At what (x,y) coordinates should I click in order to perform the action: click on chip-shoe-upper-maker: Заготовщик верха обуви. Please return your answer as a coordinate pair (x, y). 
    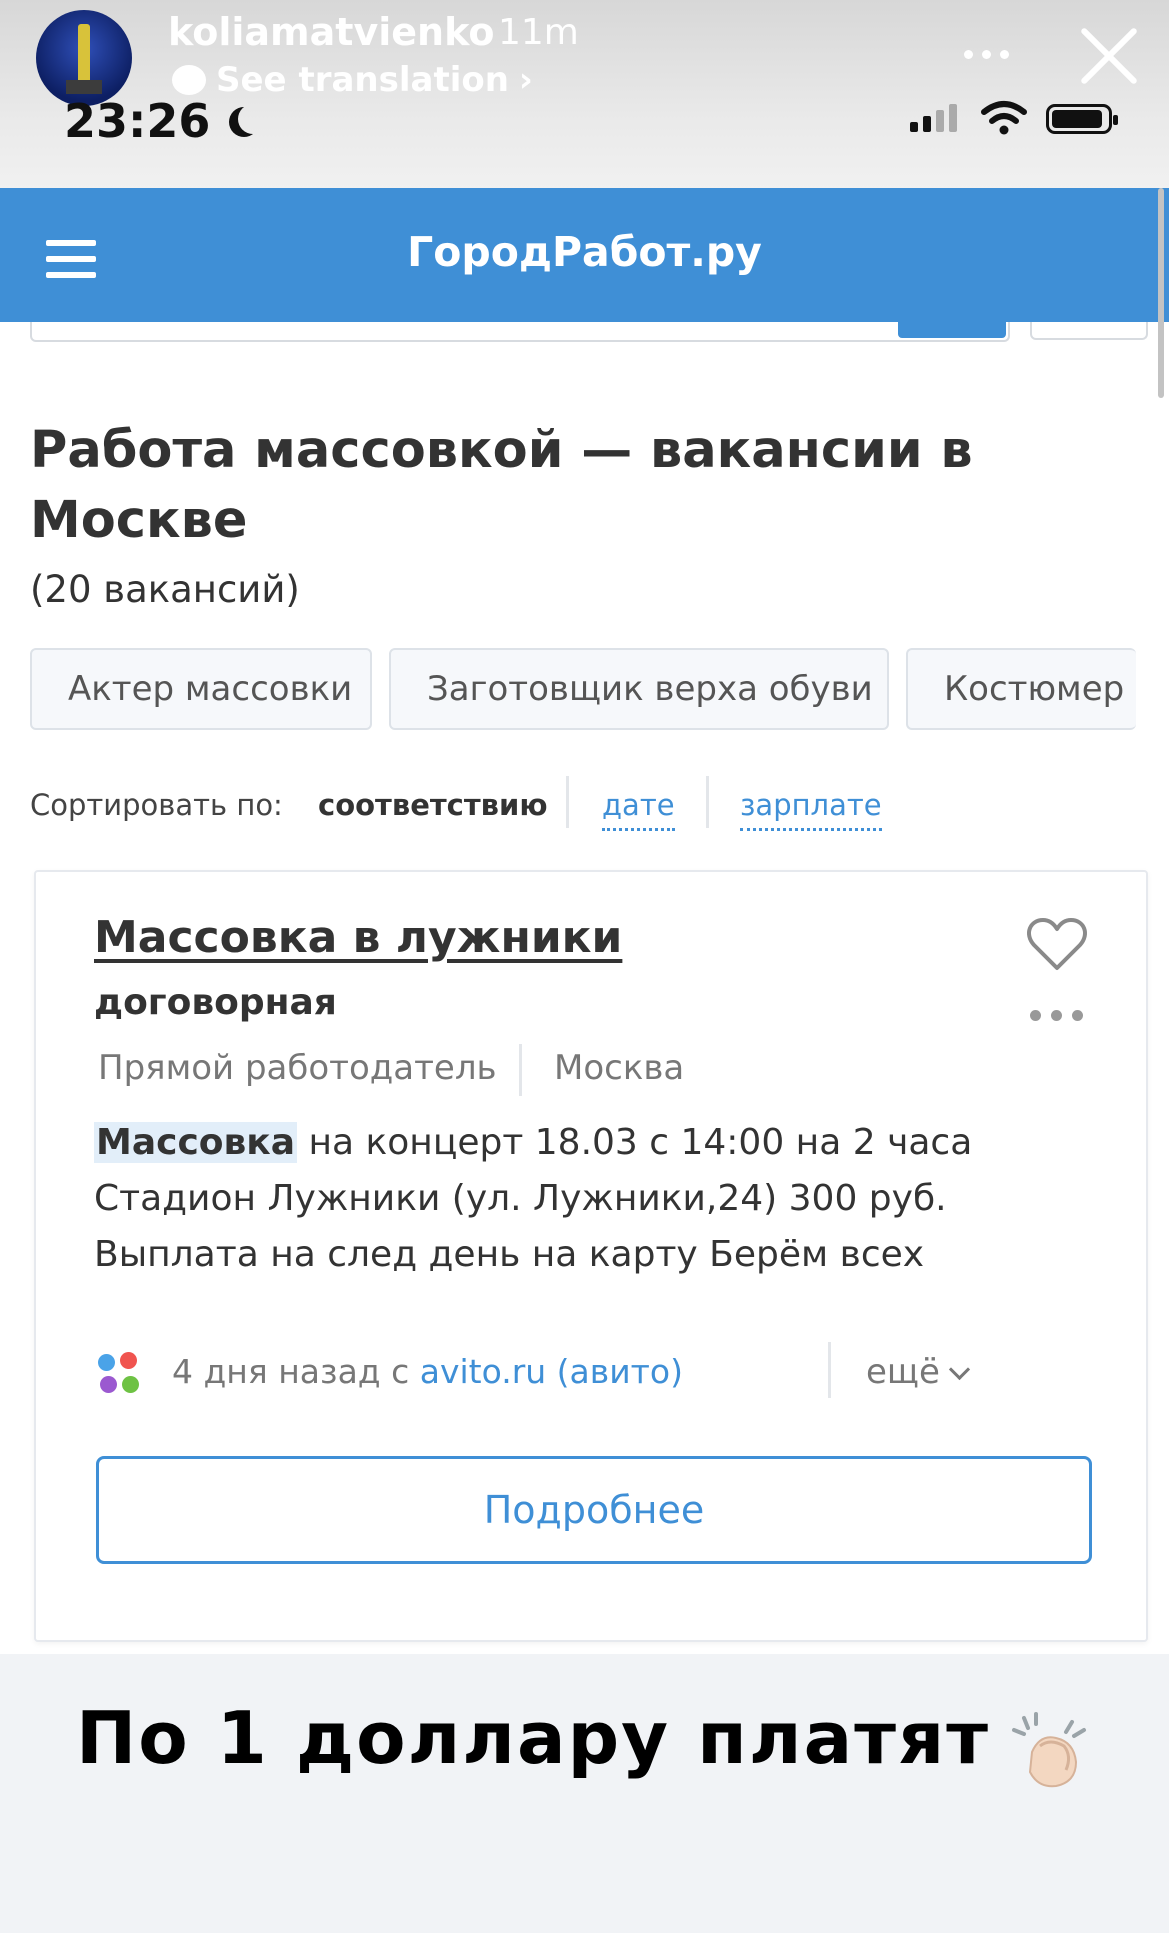
    Looking at the image, I should click on (639, 689).